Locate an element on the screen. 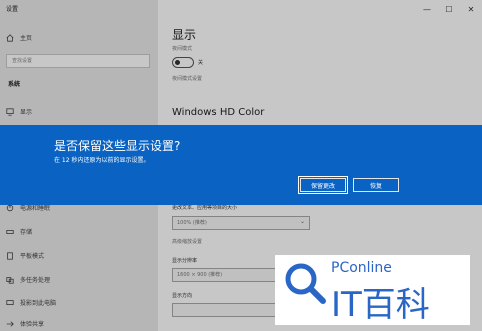  keep-changes-button: 保留更改 is located at coordinates (323, 185).